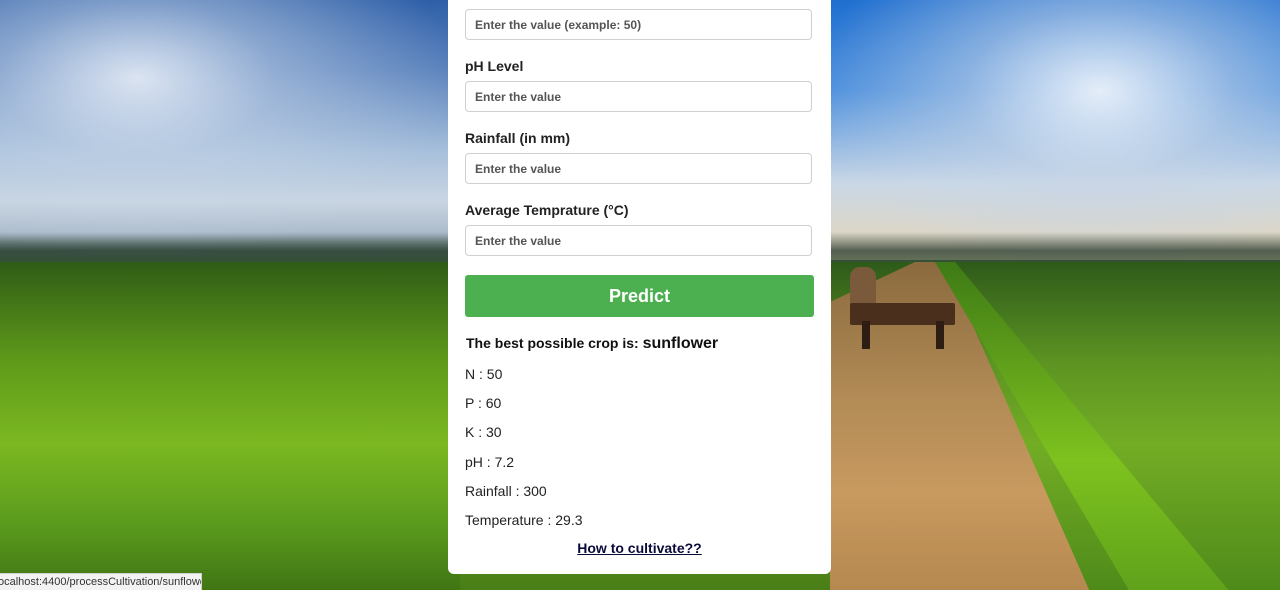 The image size is (1280, 590). I want to click on result-prefix: The best possible crop is:, so click(552, 343).